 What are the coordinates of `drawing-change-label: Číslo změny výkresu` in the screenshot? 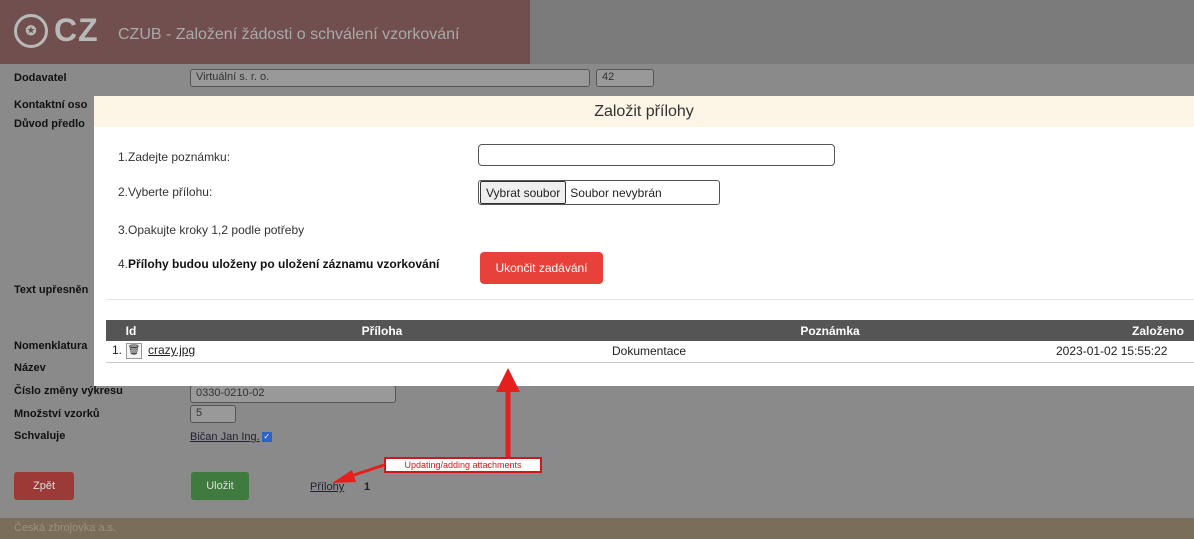 It's located at (68, 391).